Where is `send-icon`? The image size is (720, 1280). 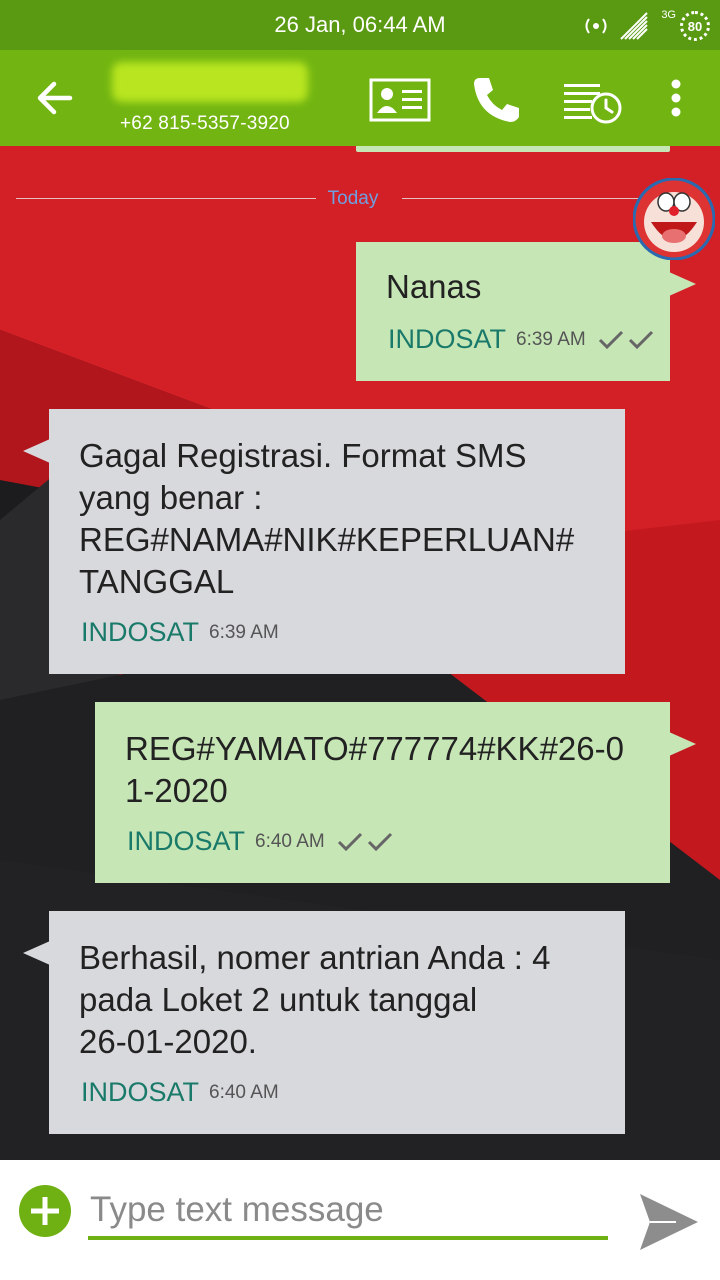
send-icon is located at coordinates (669, 1222).